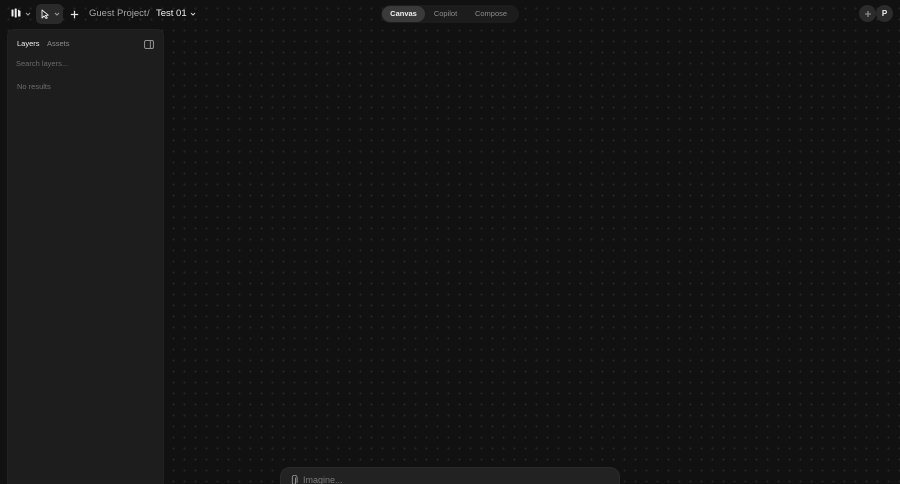  Describe the element at coordinates (445, 14) in the screenshot. I see `tab-copilot: Copilot` at that location.